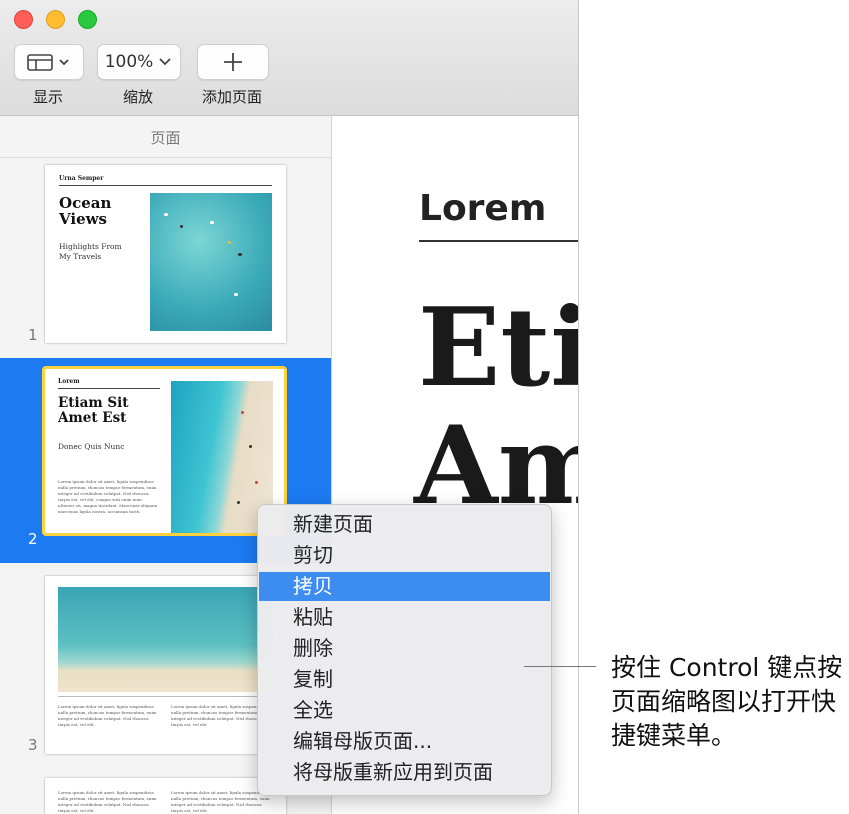 This screenshot has height=814, width=849. What do you see at coordinates (33, 539) in the screenshot?
I see `page-number: 2` at bounding box center [33, 539].